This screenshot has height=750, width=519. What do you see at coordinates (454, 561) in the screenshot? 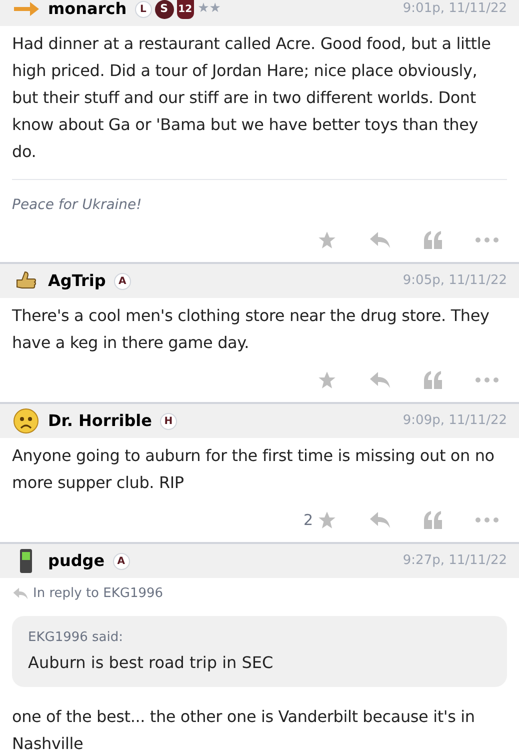
I see `post-time: 9:27p, 11/11/22` at bounding box center [454, 561].